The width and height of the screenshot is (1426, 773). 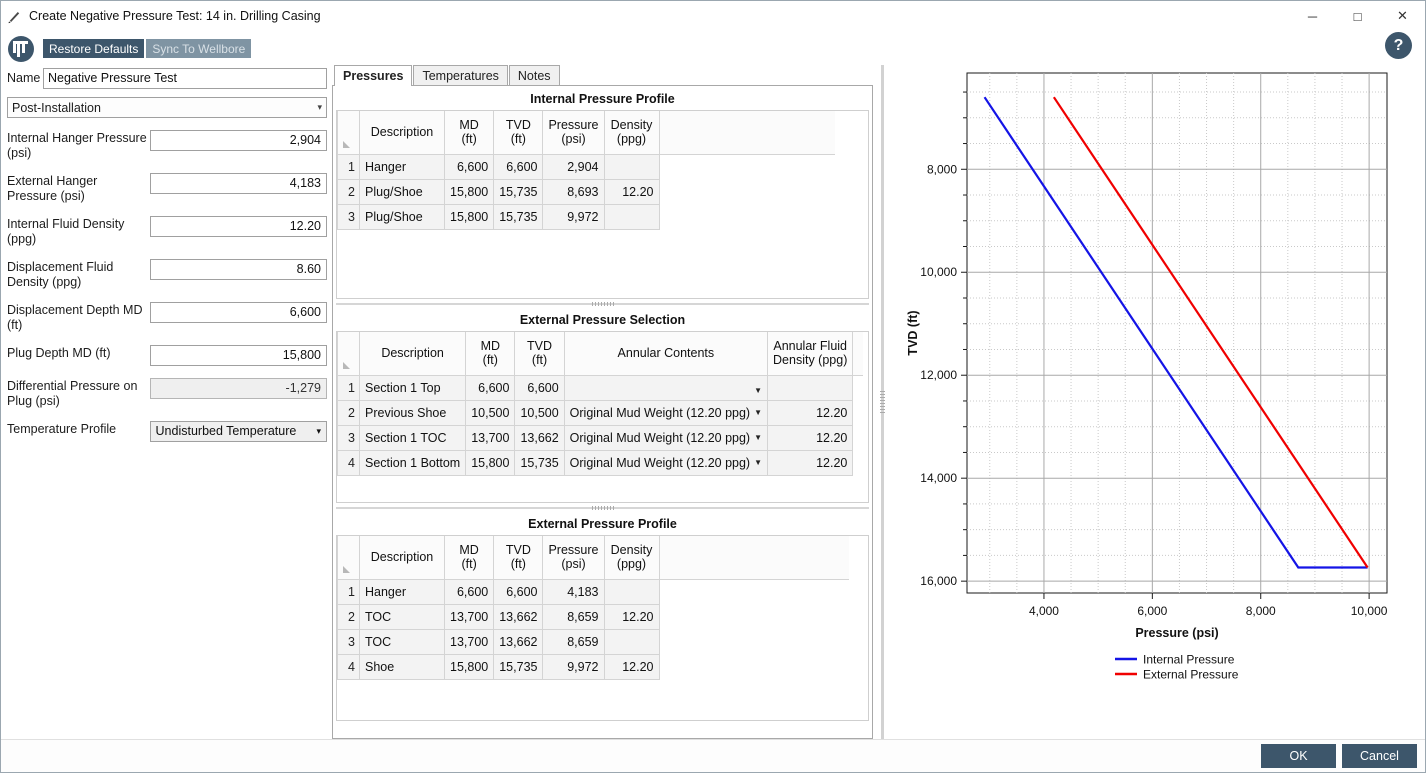 I want to click on cell-md: 10,500, so click(x=490, y=412).